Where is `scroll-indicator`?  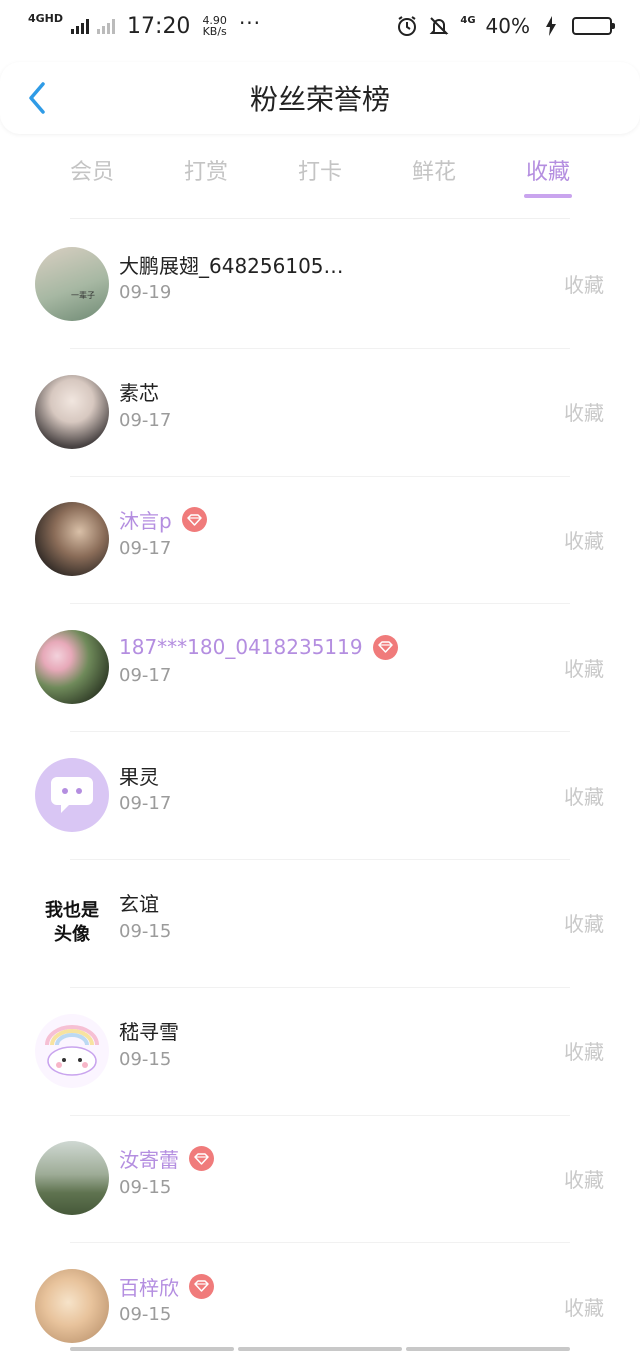
scroll-indicator is located at coordinates (320, 1349).